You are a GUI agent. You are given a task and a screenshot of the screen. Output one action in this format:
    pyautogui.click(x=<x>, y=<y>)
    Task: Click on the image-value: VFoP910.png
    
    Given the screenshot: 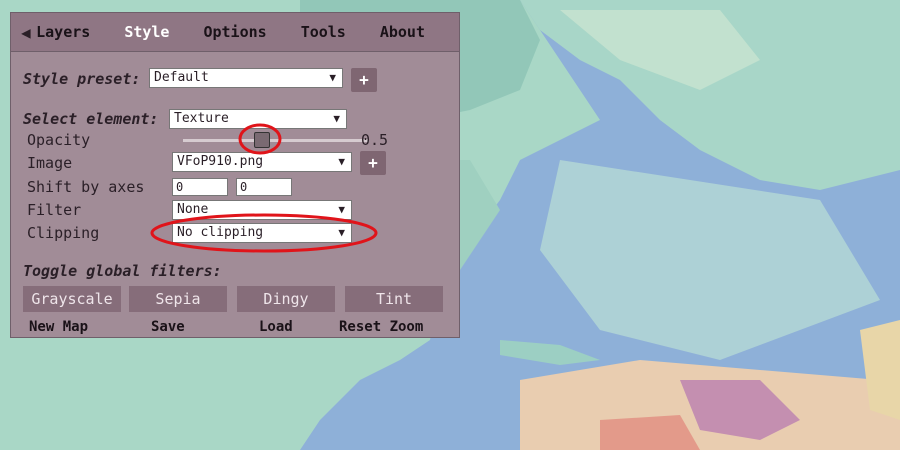 What is the action you would take?
    pyautogui.click(x=220, y=161)
    